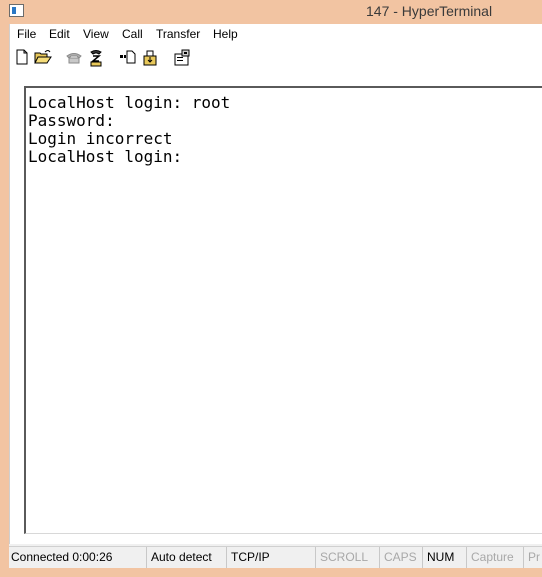  What do you see at coordinates (100, 138) in the screenshot?
I see `terminal-line: Login incorrect` at bounding box center [100, 138].